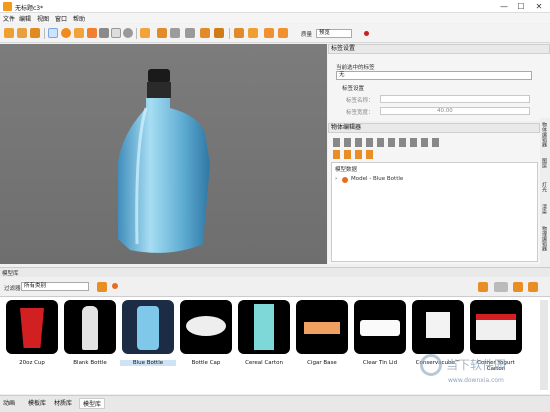 The width and height of the screenshot is (550, 412). What do you see at coordinates (544, 134) in the screenshot?
I see `tab-object-editor: 物体编辑器` at bounding box center [544, 134].